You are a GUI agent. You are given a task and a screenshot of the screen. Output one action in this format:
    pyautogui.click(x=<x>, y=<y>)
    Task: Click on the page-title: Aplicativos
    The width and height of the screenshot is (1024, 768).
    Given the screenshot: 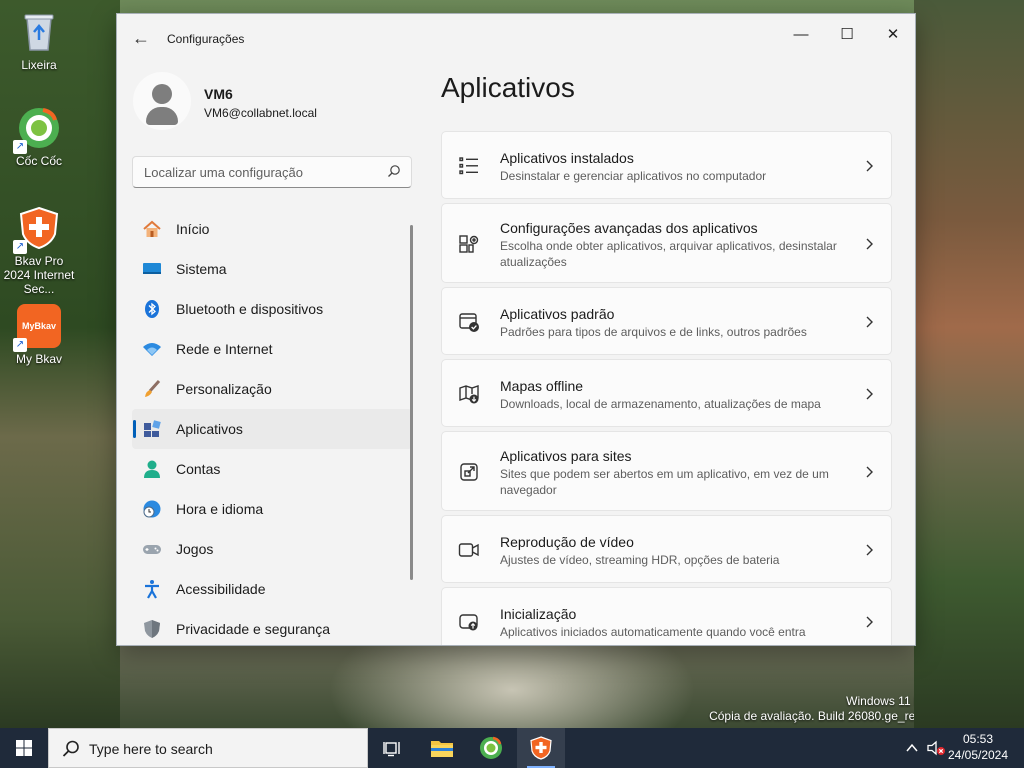 What is the action you would take?
    pyautogui.click(x=508, y=87)
    